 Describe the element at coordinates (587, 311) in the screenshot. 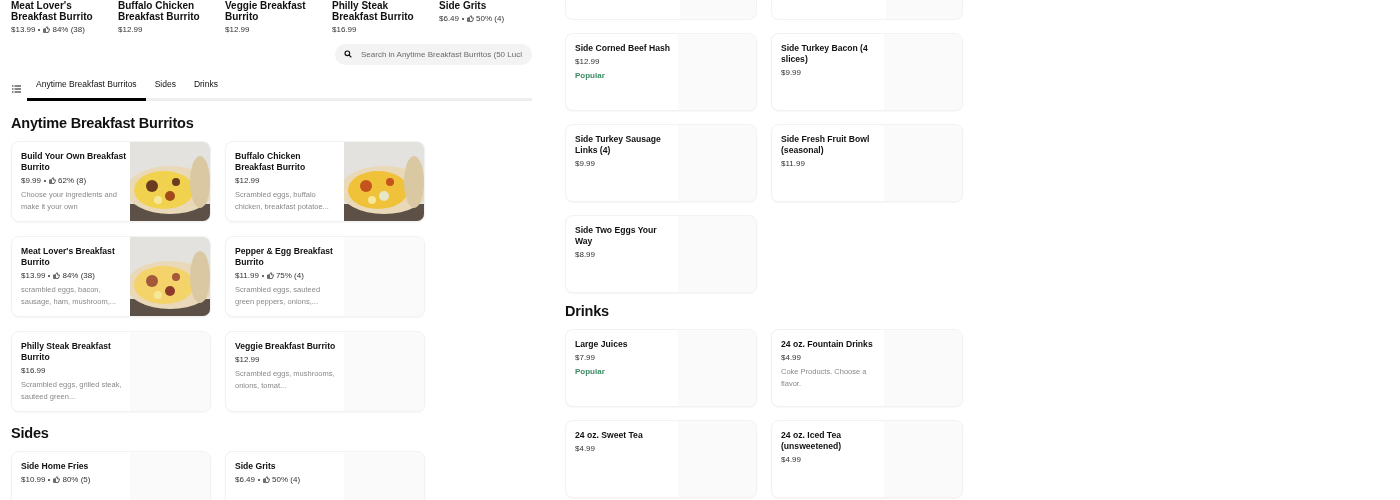

I see `section-heading: Drinks` at that location.